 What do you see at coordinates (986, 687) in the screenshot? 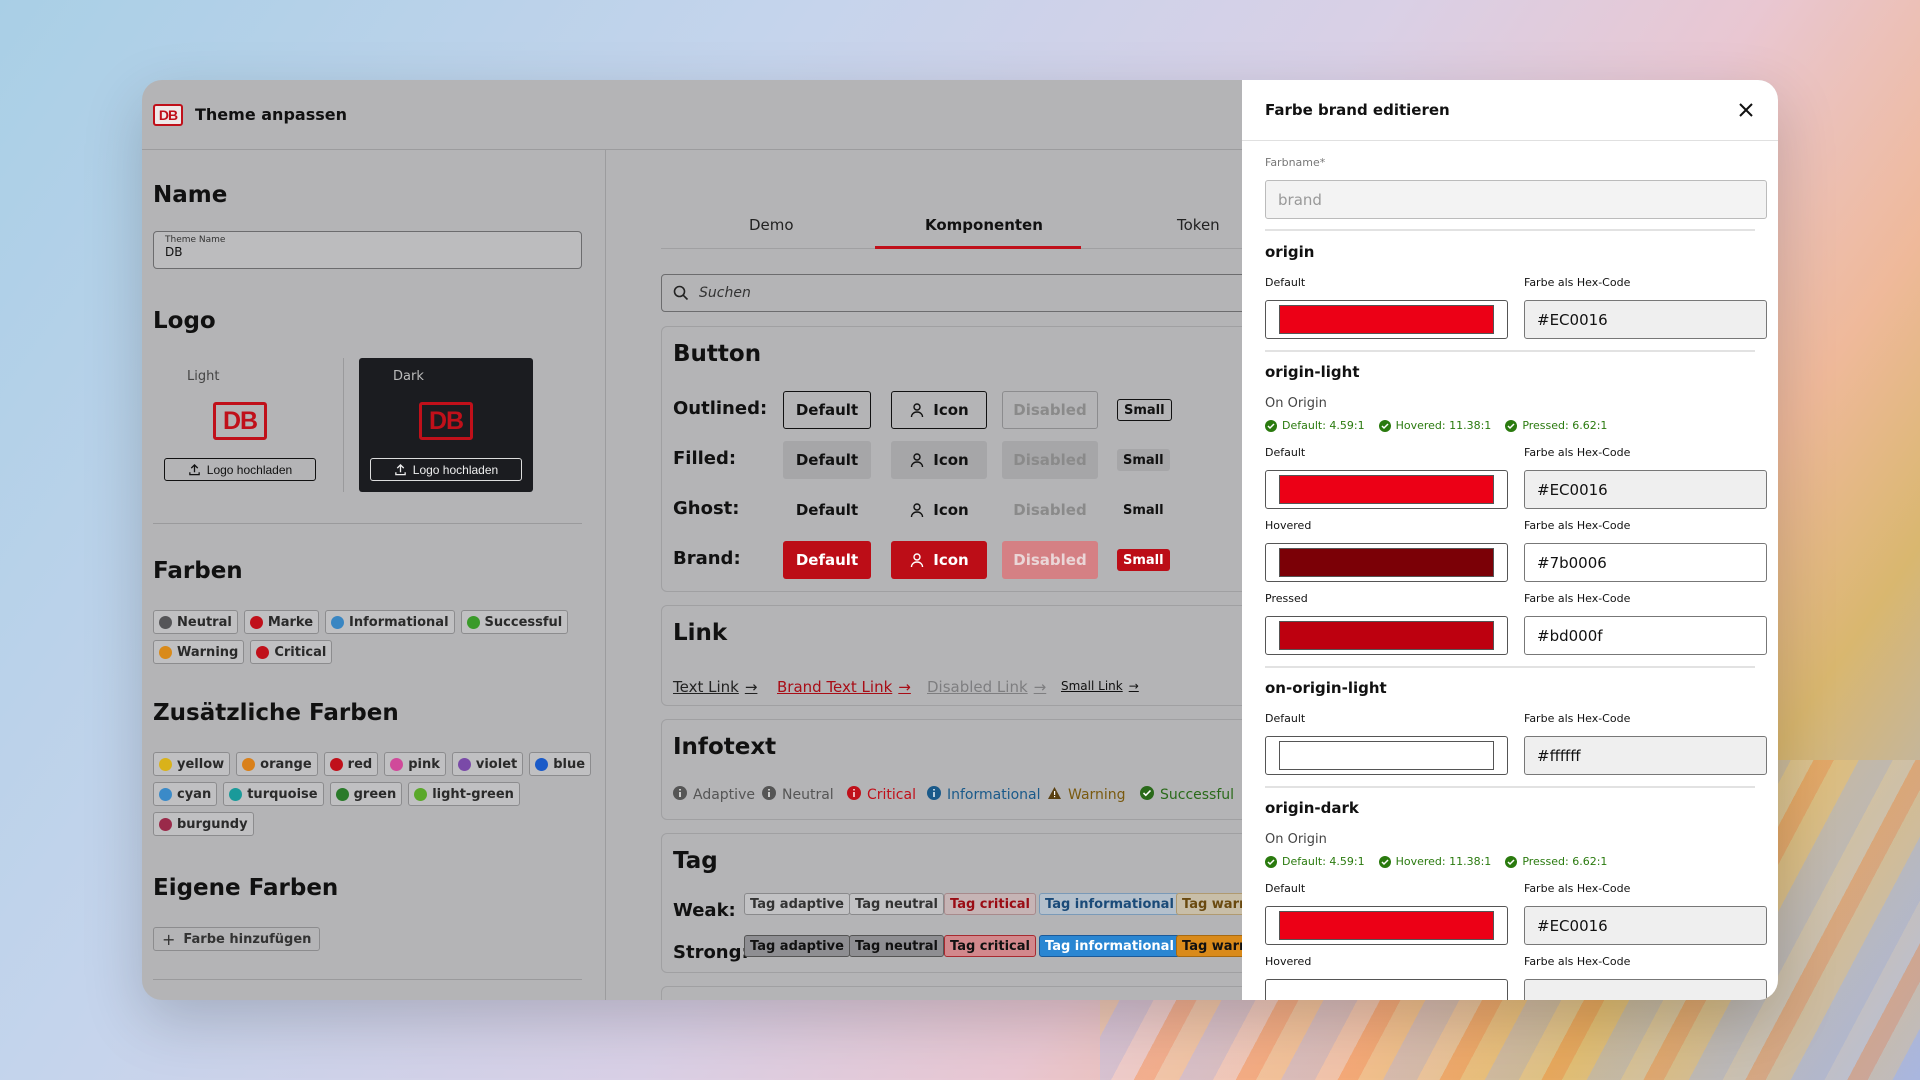
I see `disabled-link: Disabled Link →` at bounding box center [986, 687].